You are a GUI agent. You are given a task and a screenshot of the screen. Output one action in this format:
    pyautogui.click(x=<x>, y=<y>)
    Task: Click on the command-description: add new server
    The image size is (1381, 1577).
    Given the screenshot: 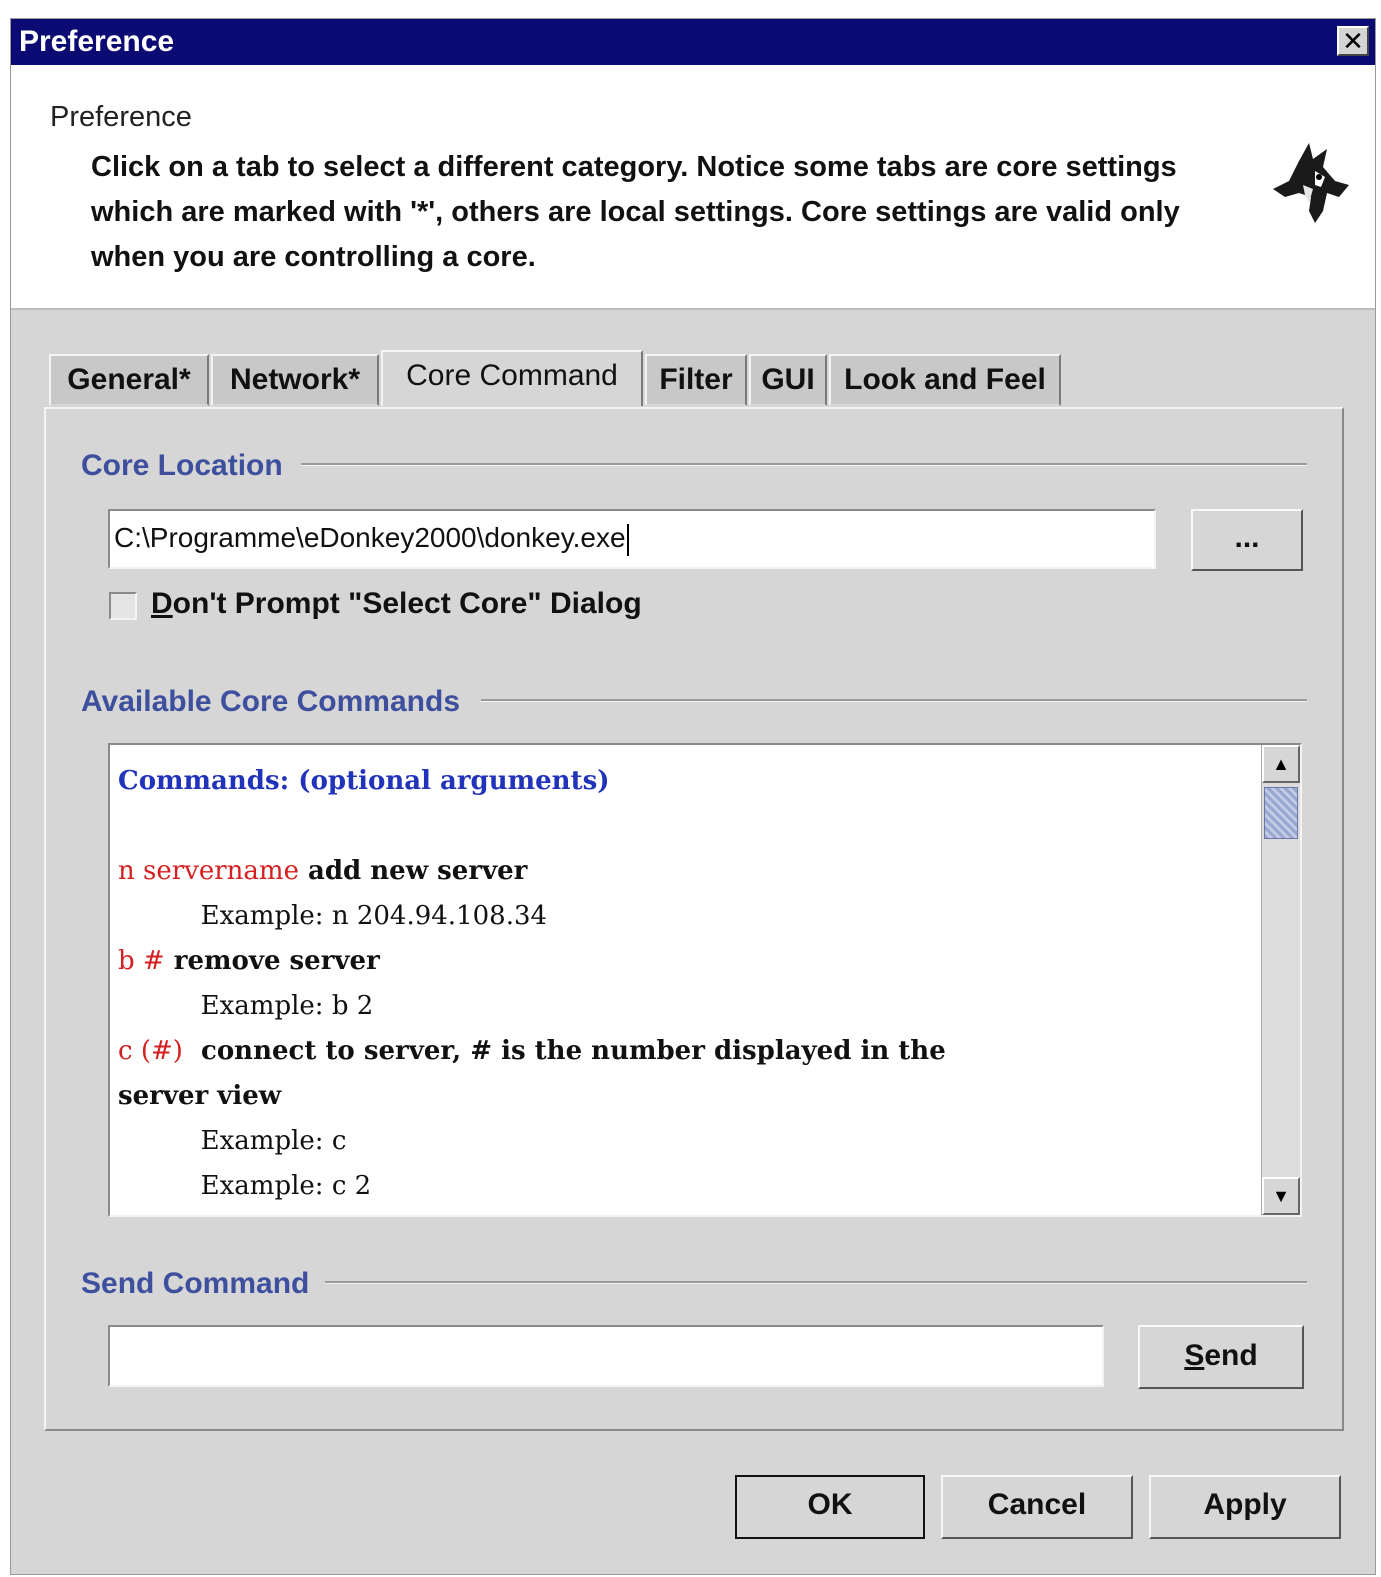 What is the action you would take?
    pyautogui.click(x=413, y=871)
    